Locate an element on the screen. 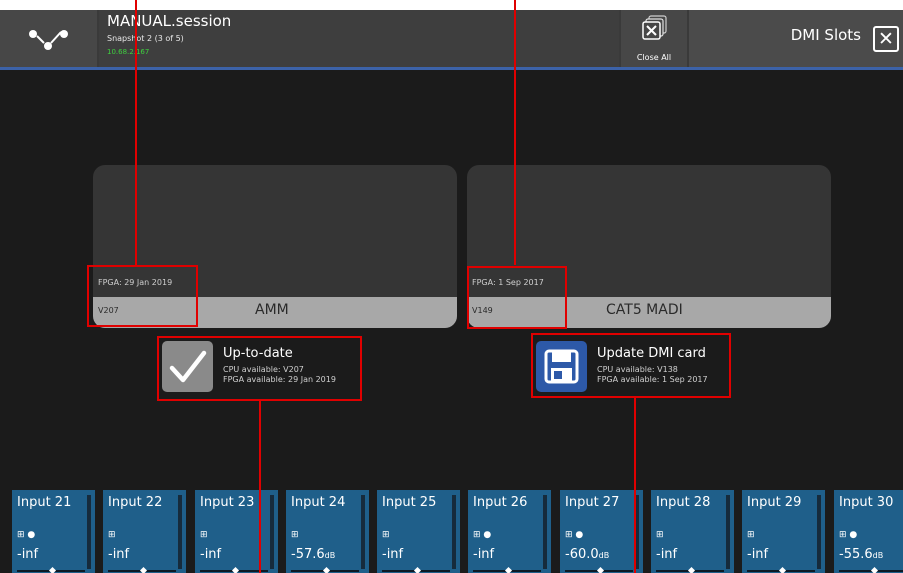  channel-level: -60.0dB is located at coordinates (587, 554).